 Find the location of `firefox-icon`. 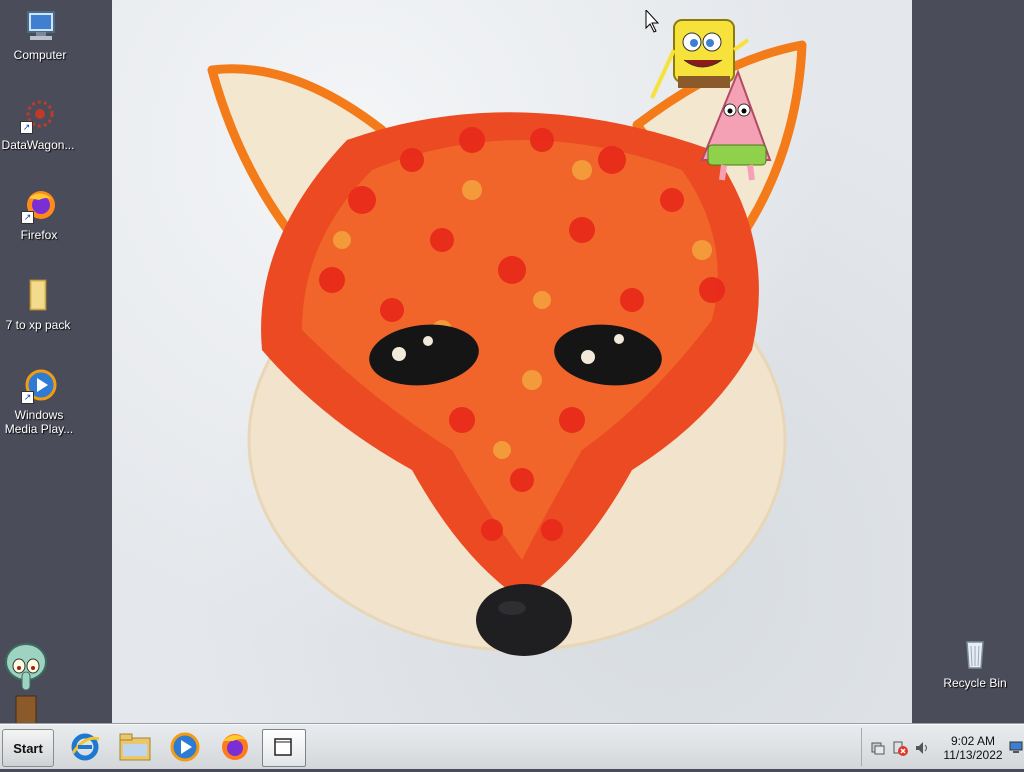

firefox-icon is located at coordinates (235, 747).